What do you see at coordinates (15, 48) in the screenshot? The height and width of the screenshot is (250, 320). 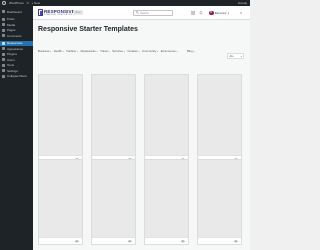 I see `sidebar-item-label: Appearance` at bounding box center [15, 48].